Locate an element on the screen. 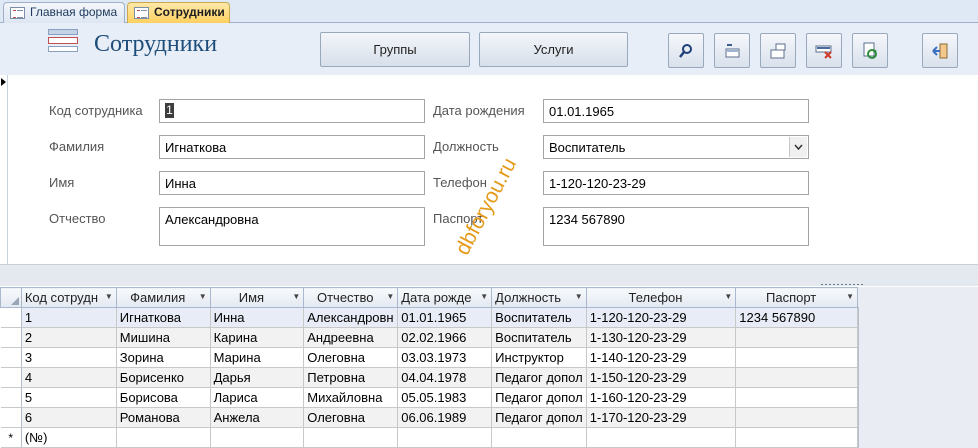 Image resolution: width=978 pixels, height=448 pixels. table-cell: 1-150-120-23-29 is located at coordinates (661, 377).